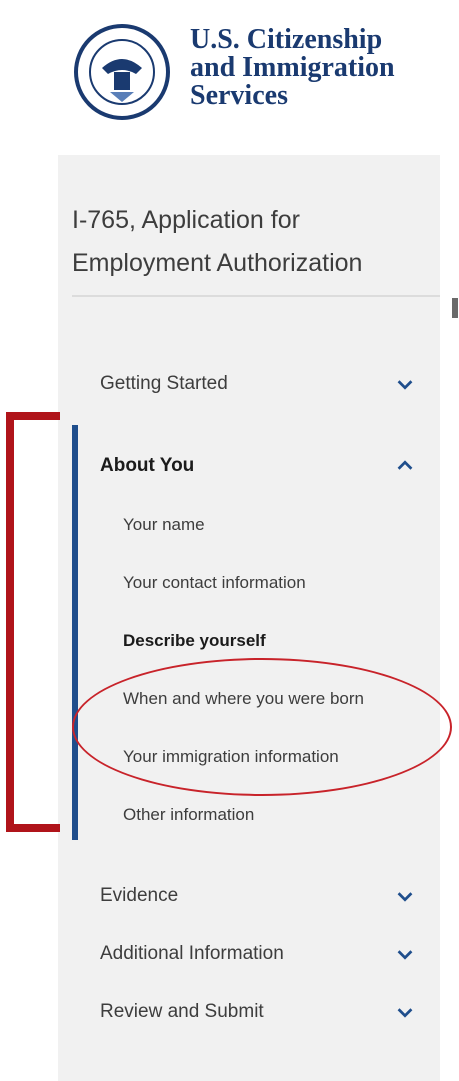  I want to click on section-evidence: Evidence, so click(258, 896).